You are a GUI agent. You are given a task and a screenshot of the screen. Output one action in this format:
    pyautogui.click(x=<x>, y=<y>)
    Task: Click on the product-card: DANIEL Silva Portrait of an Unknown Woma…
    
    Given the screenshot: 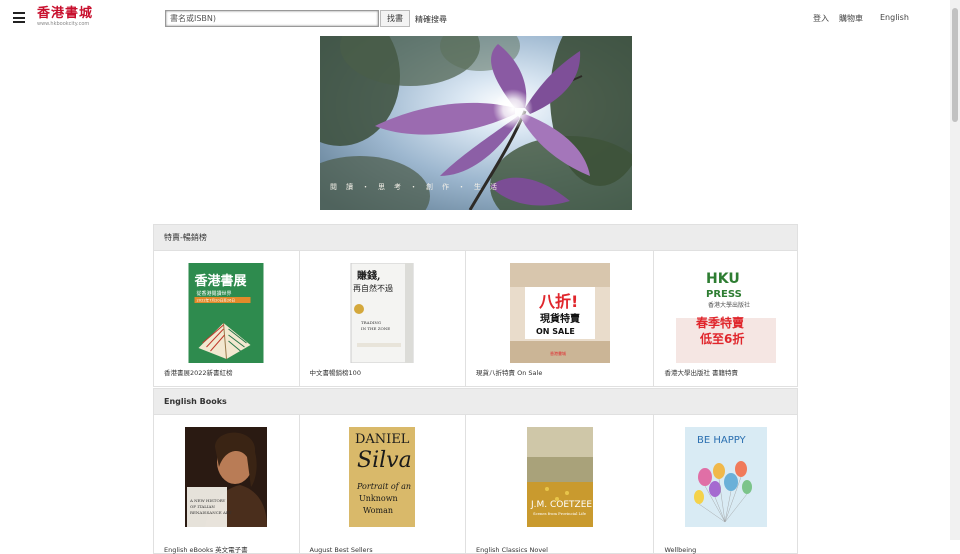 What is the action you would take?
    pyautogui.click(x=383, y=484)
    